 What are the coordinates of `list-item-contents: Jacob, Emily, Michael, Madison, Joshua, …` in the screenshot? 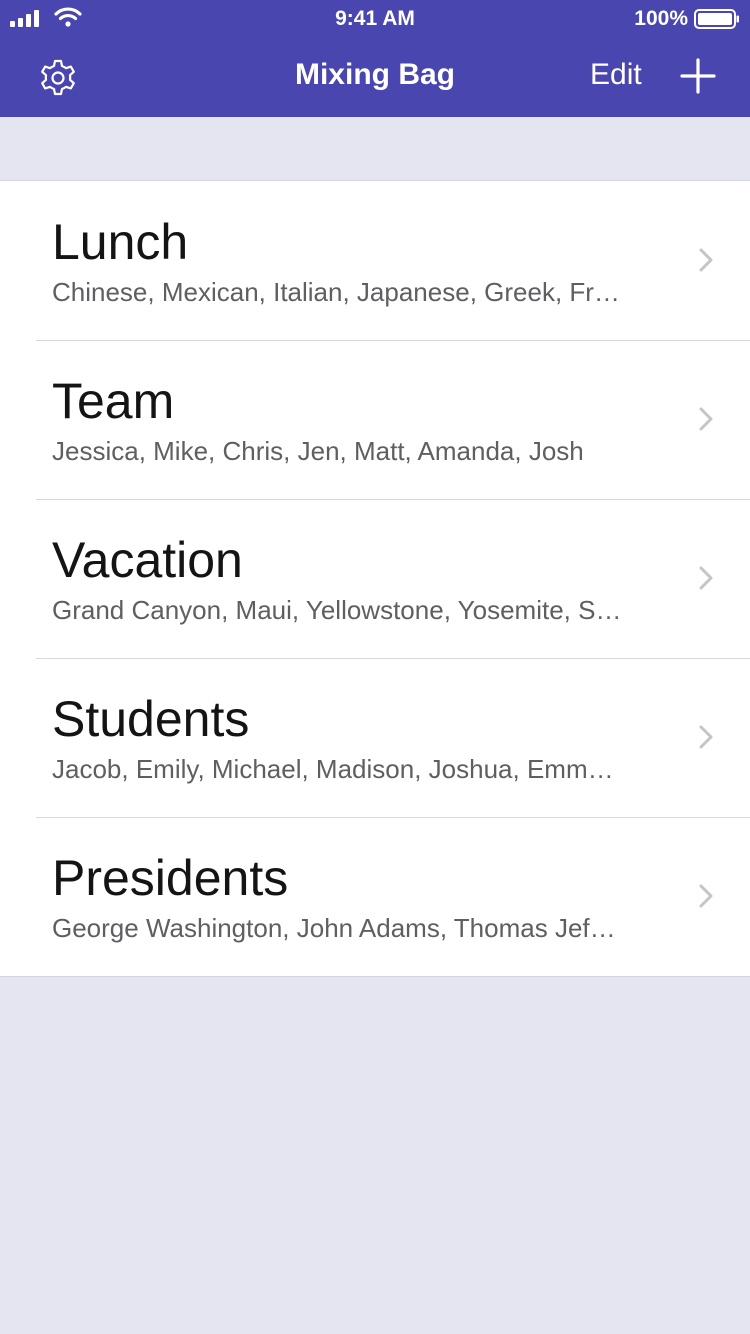 It's located at (333, 769).